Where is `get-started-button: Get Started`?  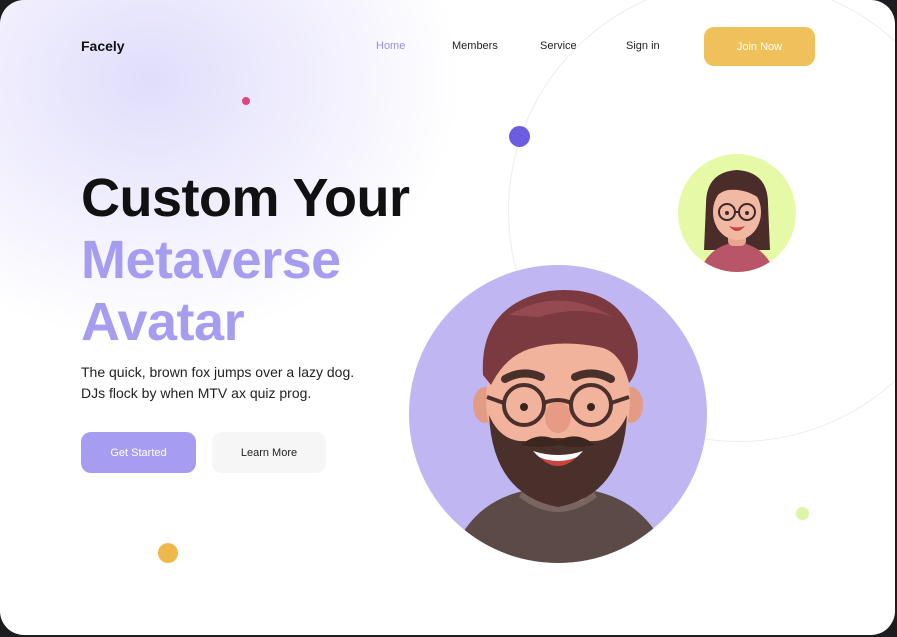
get-started-button: Get Started is located at coordinates (138, 452).